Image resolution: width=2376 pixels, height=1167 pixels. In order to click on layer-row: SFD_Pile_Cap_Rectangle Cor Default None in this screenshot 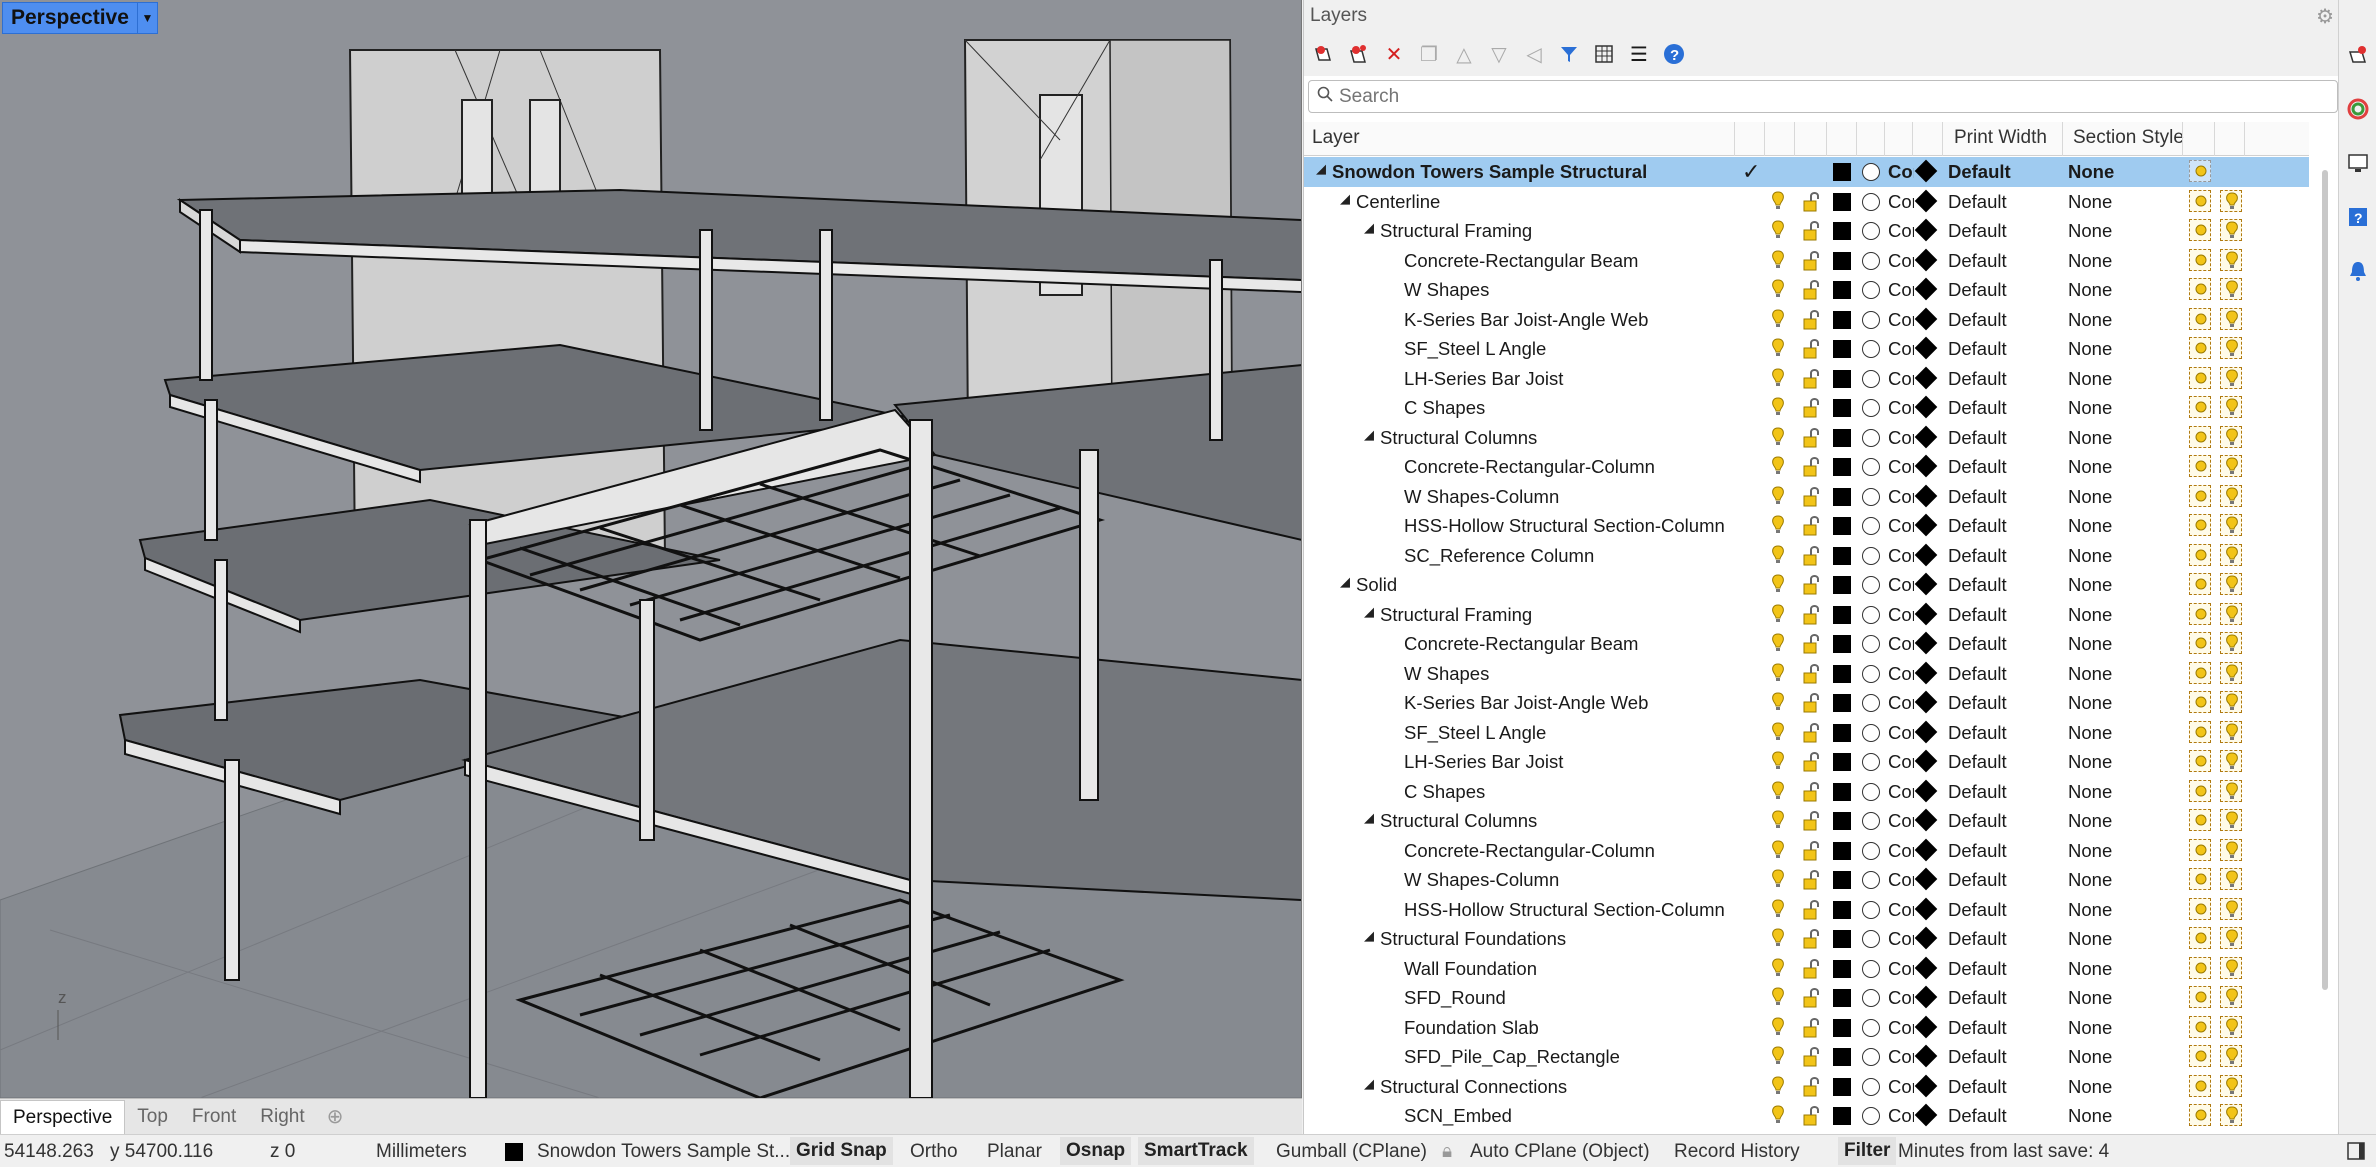, I will do `click(1806, 1057)`.